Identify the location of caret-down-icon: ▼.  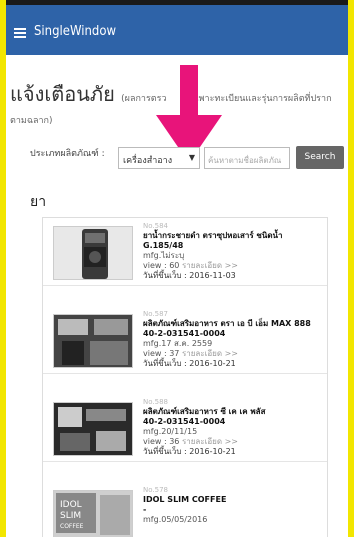
(191, 157).